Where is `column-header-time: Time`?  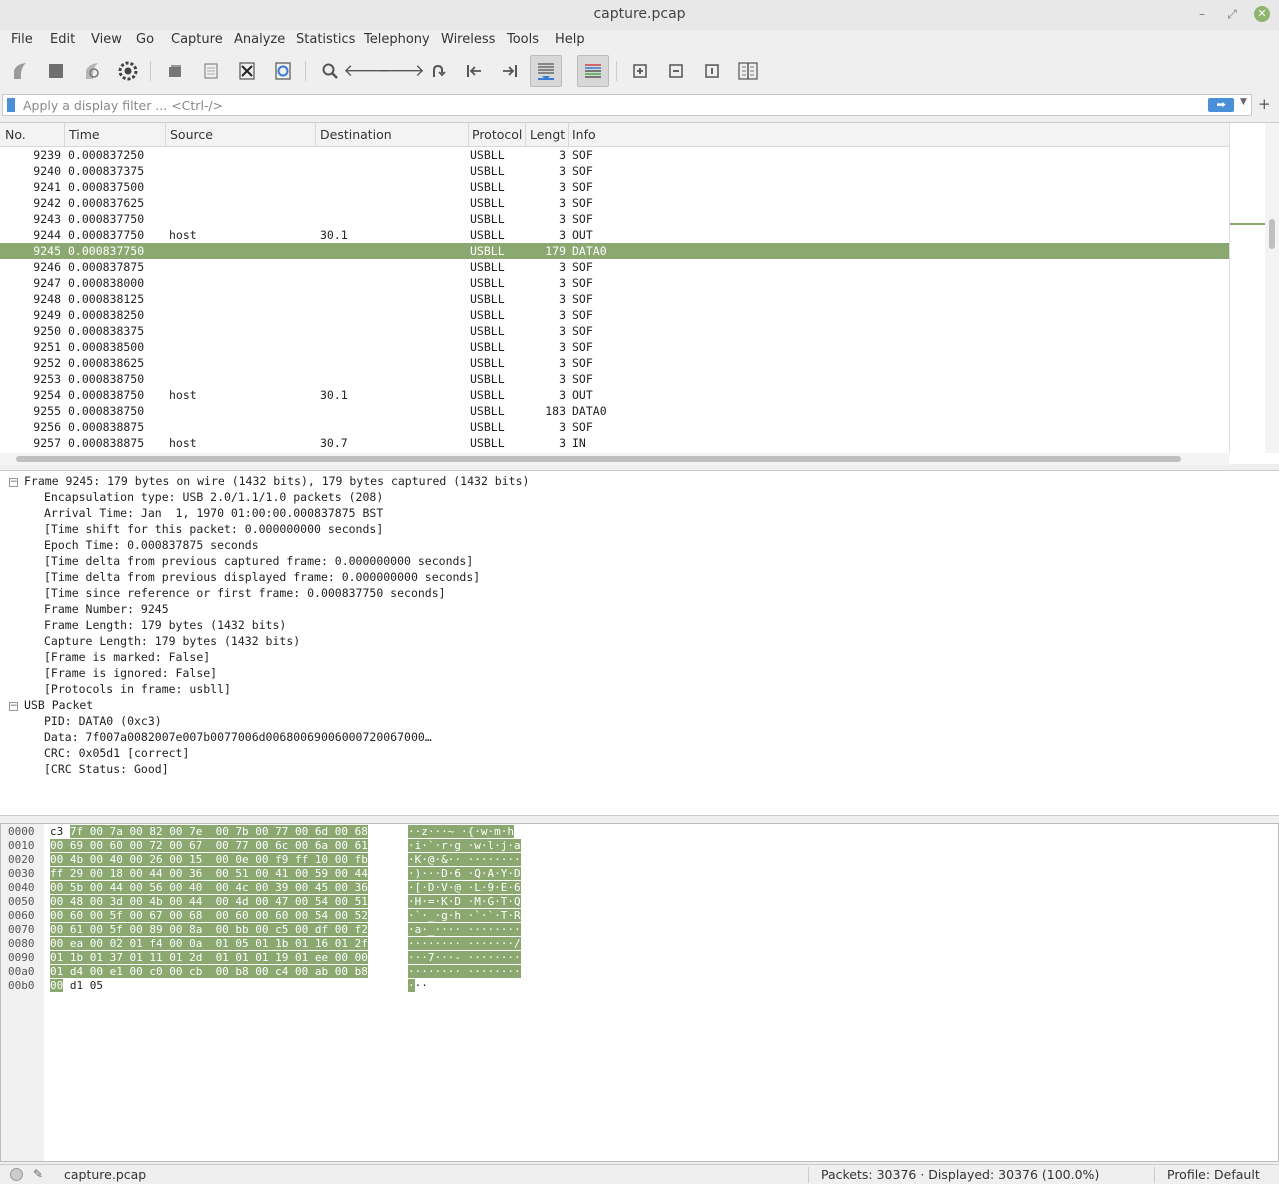 column-header-time: Time is located at coordinates (84, 134).